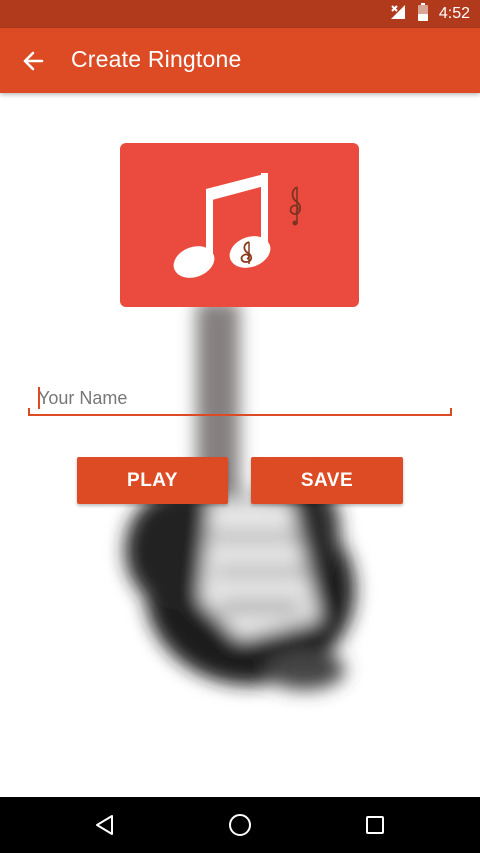 The width and height of the screenshot is (480, 853). I want to click on nav-home-icon, so click(240, 825).